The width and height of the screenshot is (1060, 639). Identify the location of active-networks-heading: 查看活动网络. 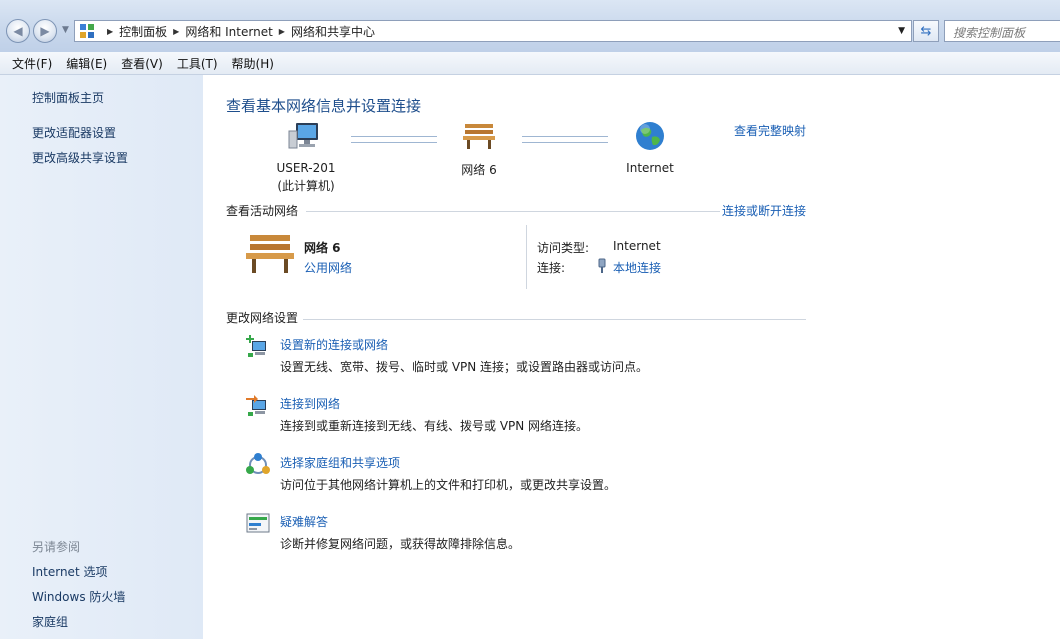
(262, 211).